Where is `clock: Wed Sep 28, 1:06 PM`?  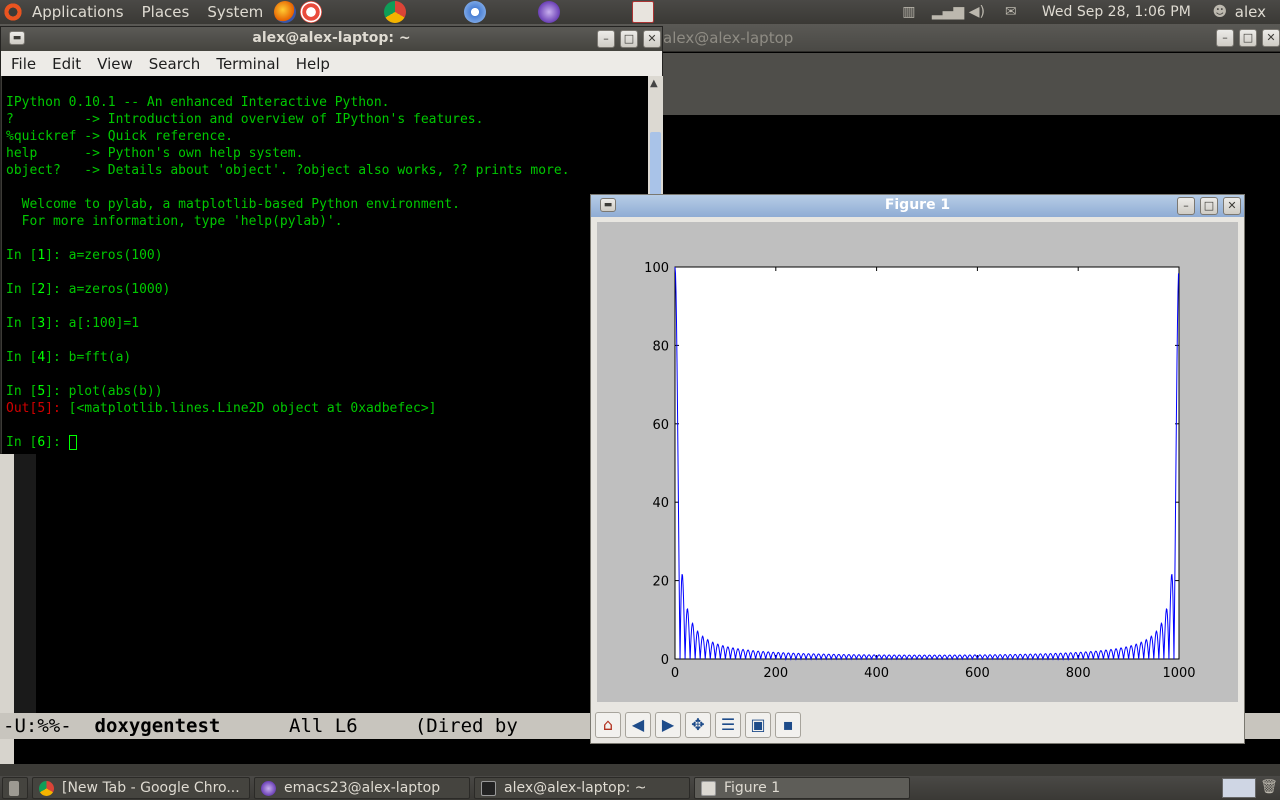 clock: Wed Sep 28, 1:06 PM is located at coordinates (1116, 12).